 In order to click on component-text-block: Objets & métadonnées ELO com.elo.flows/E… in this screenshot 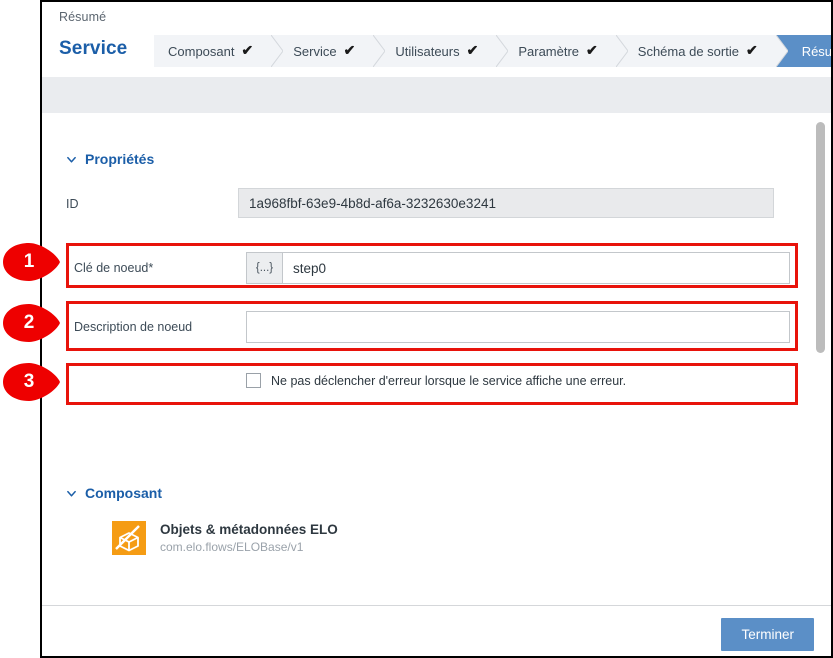, I will do `click(249, 538)`.